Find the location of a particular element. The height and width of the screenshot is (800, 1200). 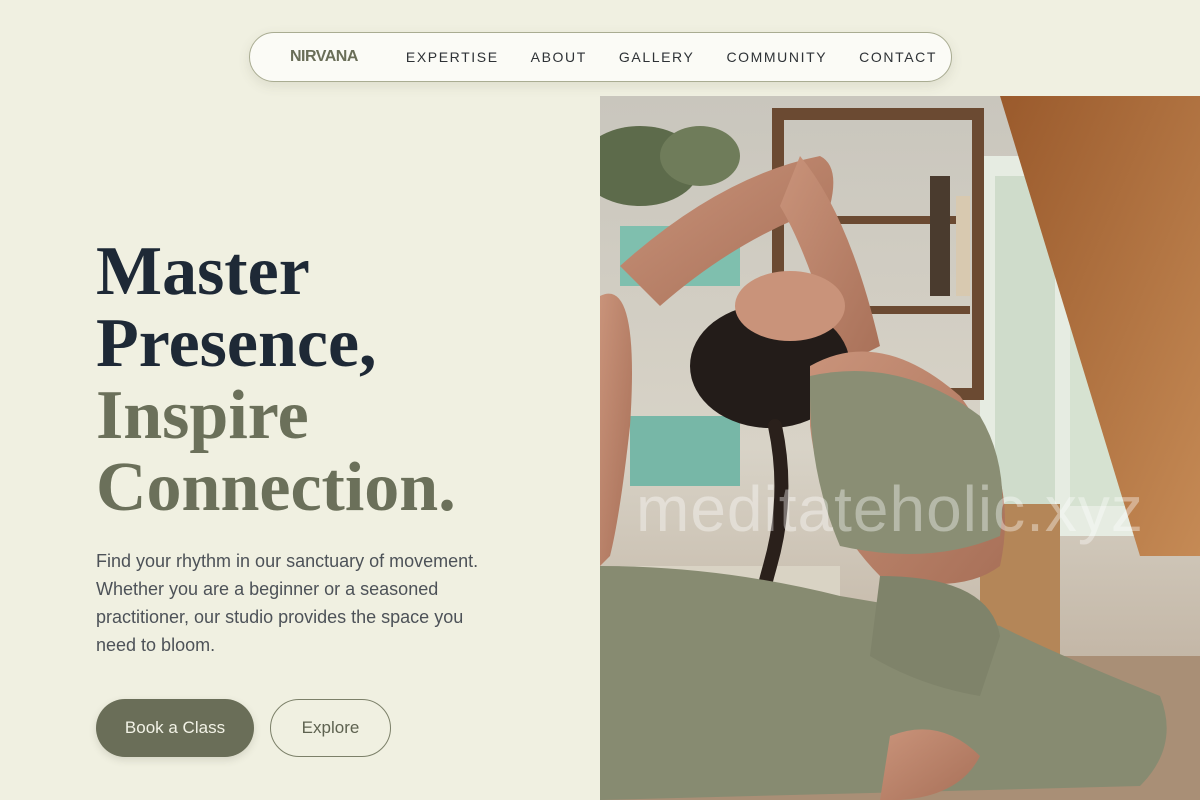

nav-link-about: ABOUT is located at coordinates (559, 57).